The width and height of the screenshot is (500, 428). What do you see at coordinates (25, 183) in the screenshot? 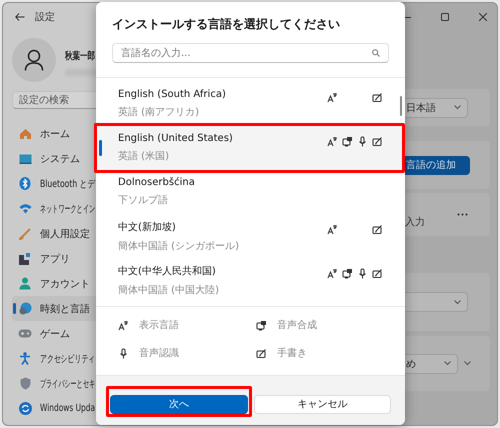
I see `bluetooth-icon` at bounding box center [25, 183].